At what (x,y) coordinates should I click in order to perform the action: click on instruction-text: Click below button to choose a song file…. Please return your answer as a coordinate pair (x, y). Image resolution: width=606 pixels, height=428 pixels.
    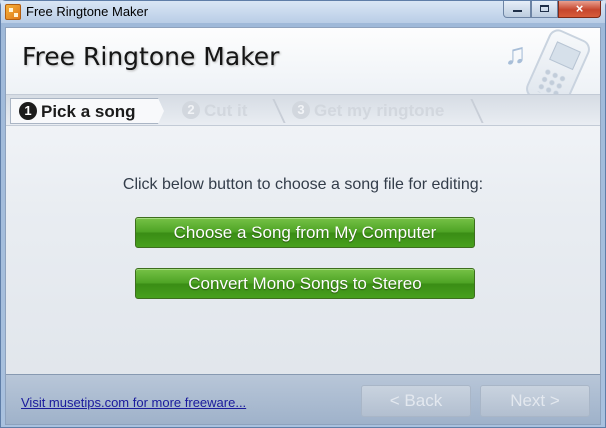
    Looking at the image, I should click on (303, 184).